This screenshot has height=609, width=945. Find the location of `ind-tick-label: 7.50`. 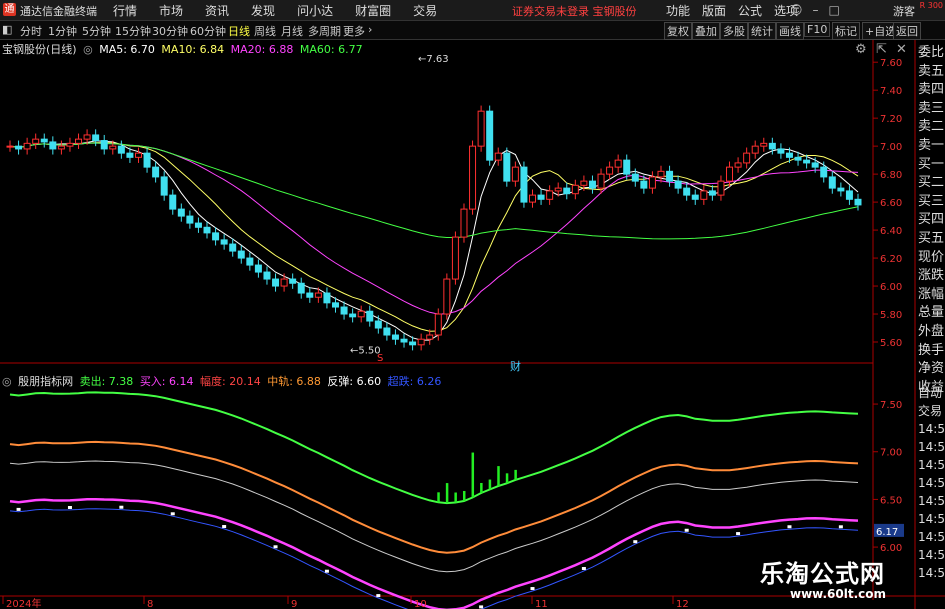

ind-tick-label: 7.50 is located at coordinates (891, 405).